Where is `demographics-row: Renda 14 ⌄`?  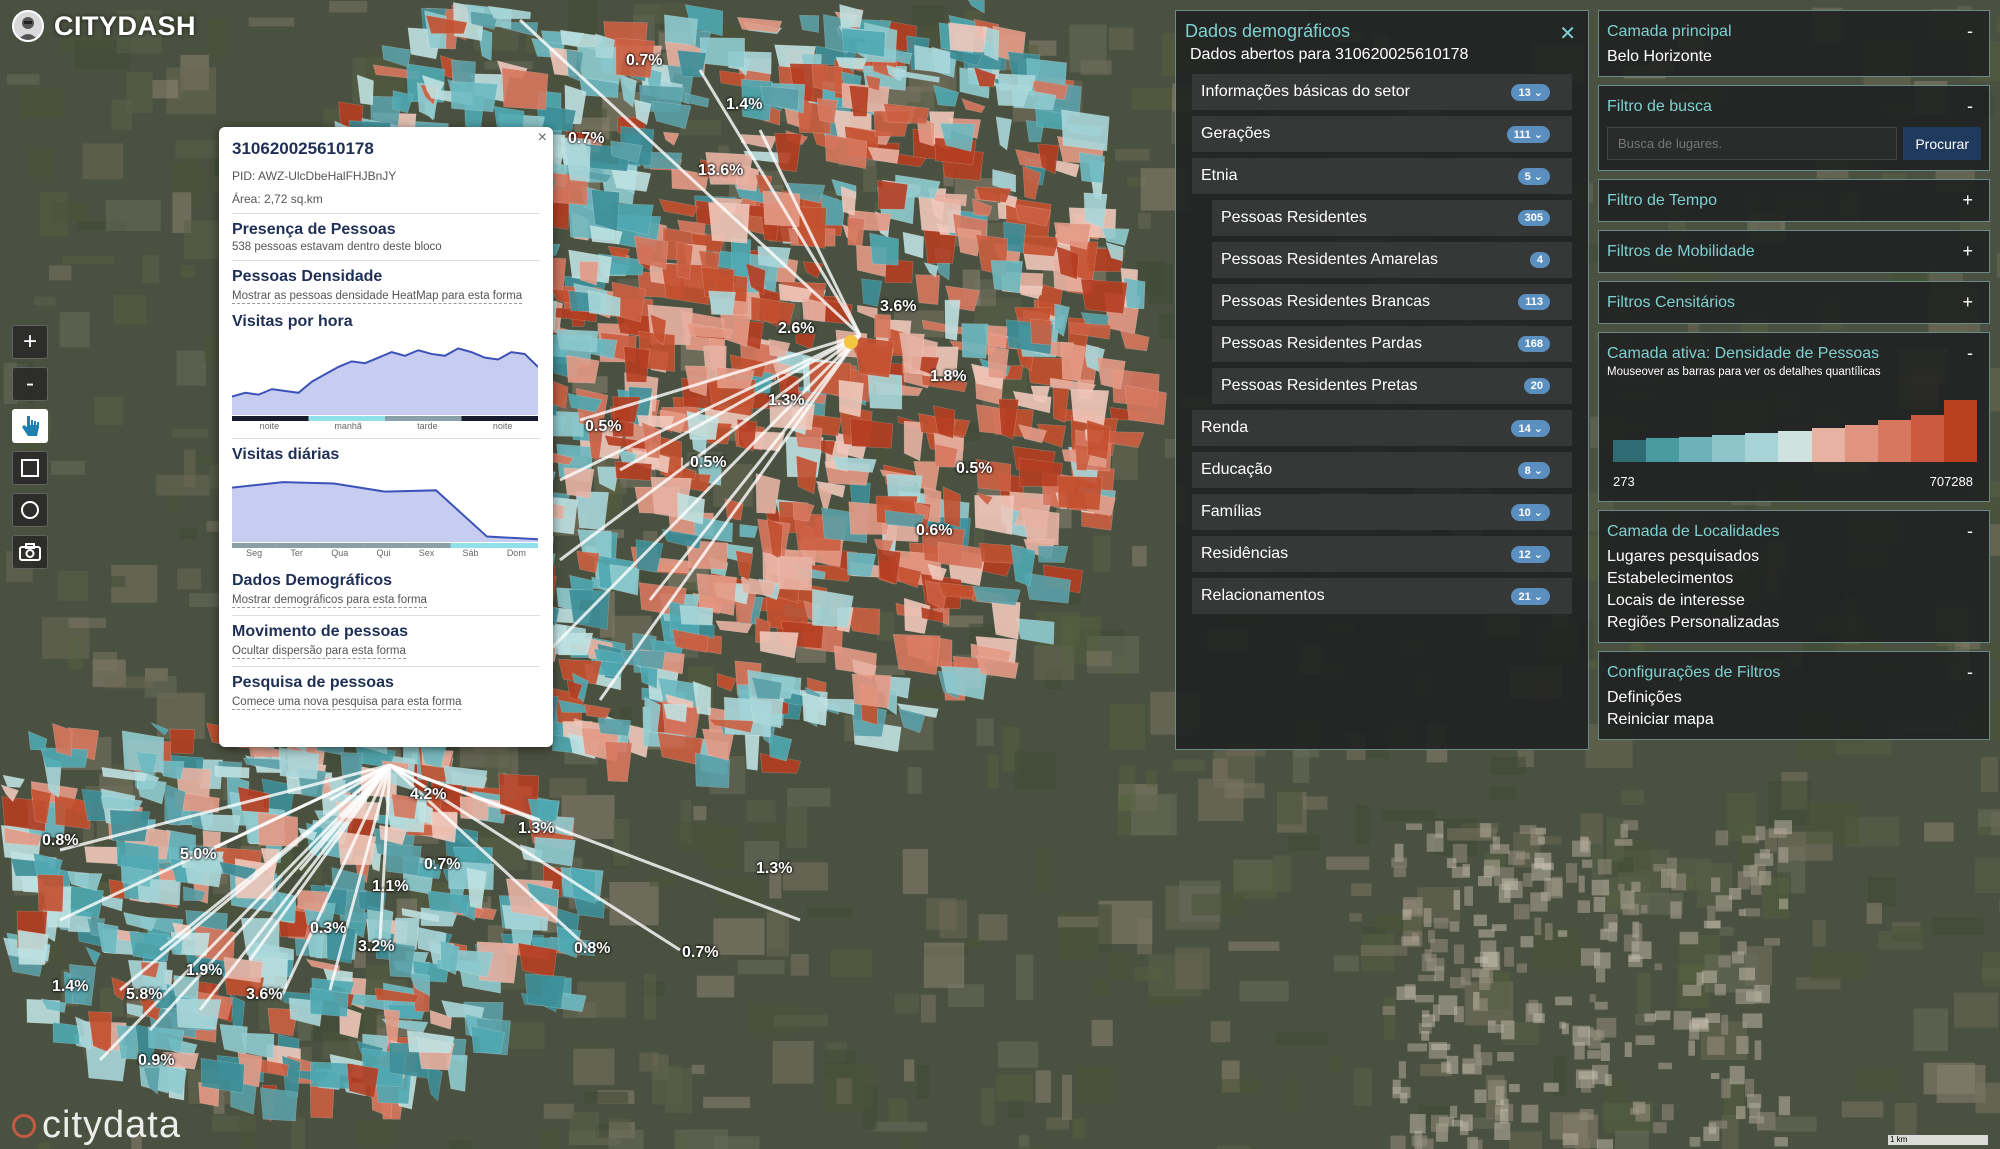 demographics-row: Renda 14 ⌄ is located at coordinates (1382, 428).